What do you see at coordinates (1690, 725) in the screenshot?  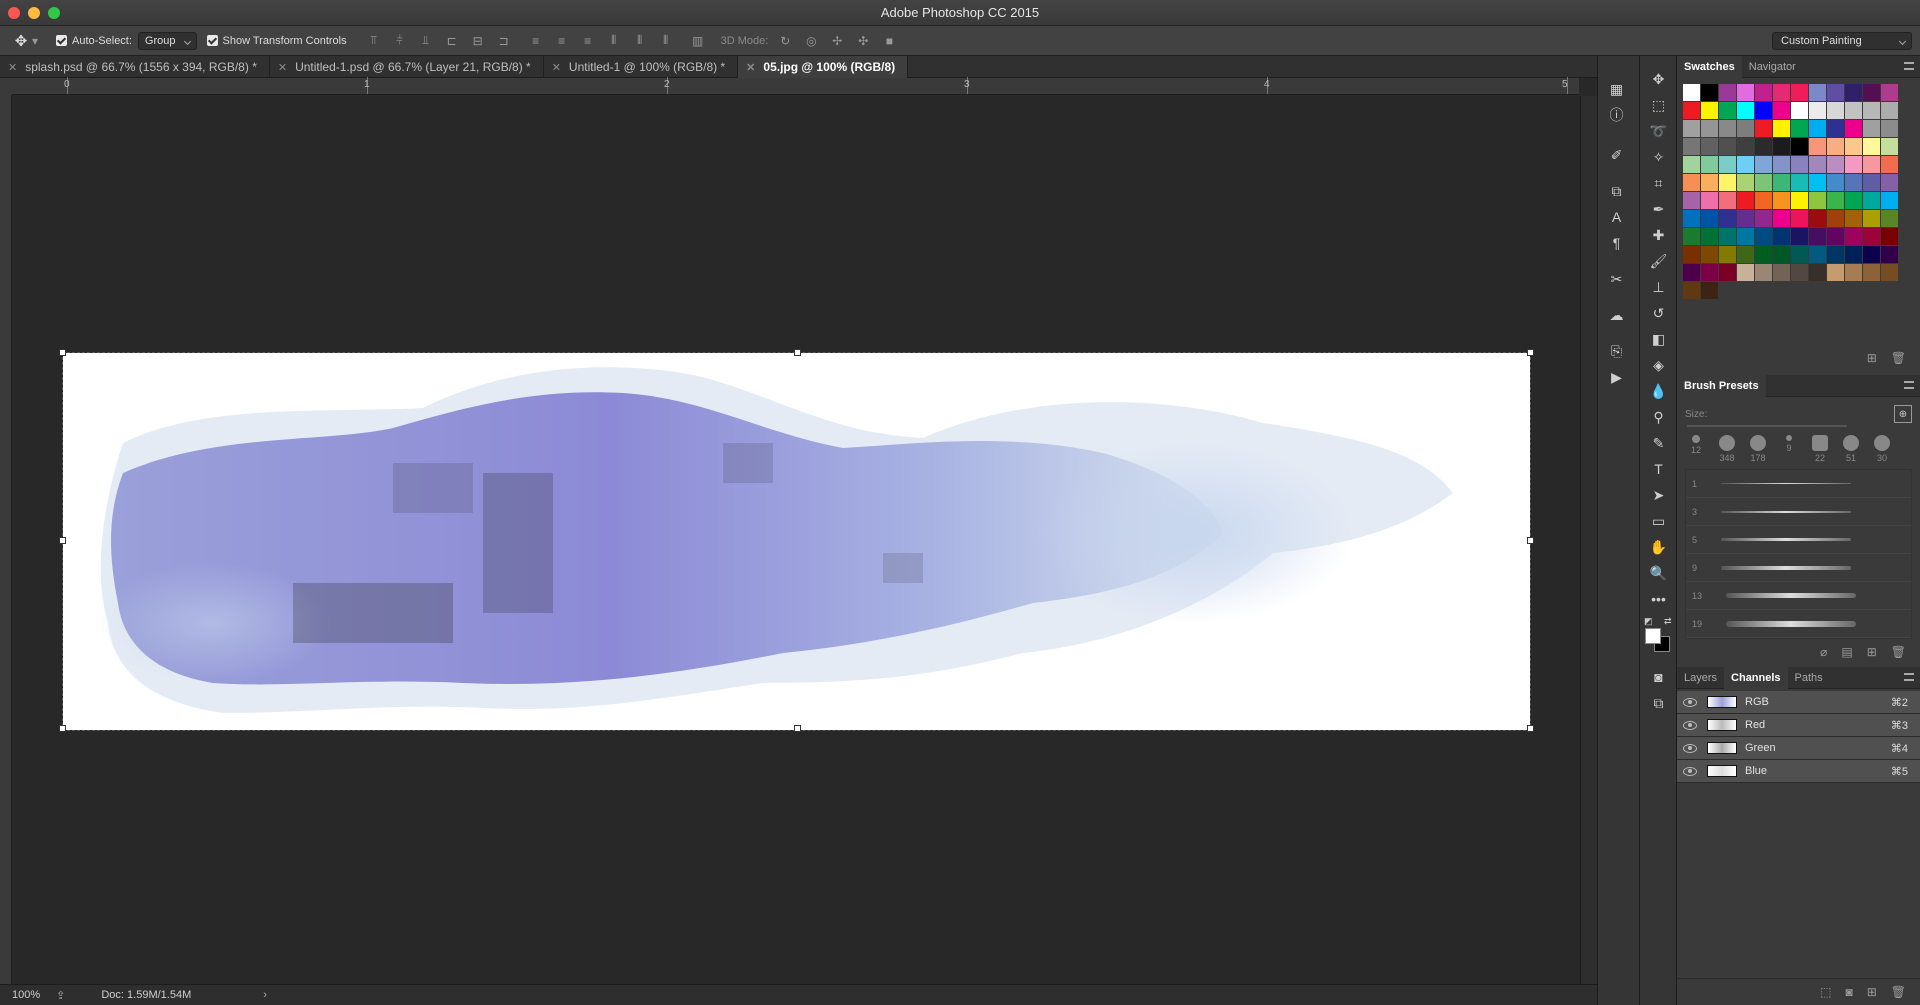 I see `visibility-eye-icon` at bounding box center [1690, 725].